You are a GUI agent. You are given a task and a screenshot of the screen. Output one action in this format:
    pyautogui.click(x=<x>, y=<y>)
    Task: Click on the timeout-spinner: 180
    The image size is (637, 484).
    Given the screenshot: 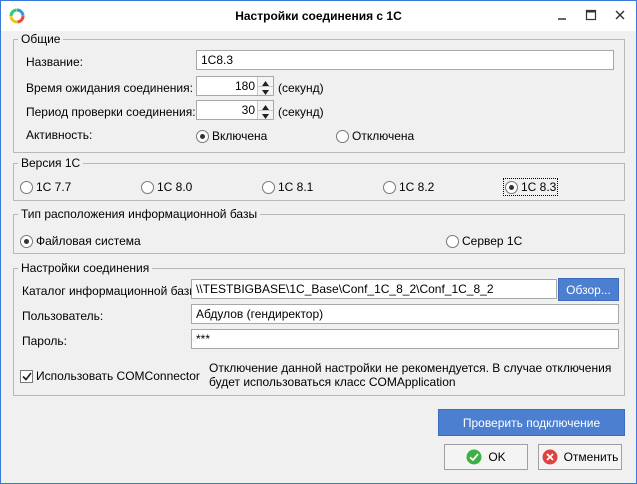 What is the action you would take?
    pyautogui.click(x=235, y=86)
    